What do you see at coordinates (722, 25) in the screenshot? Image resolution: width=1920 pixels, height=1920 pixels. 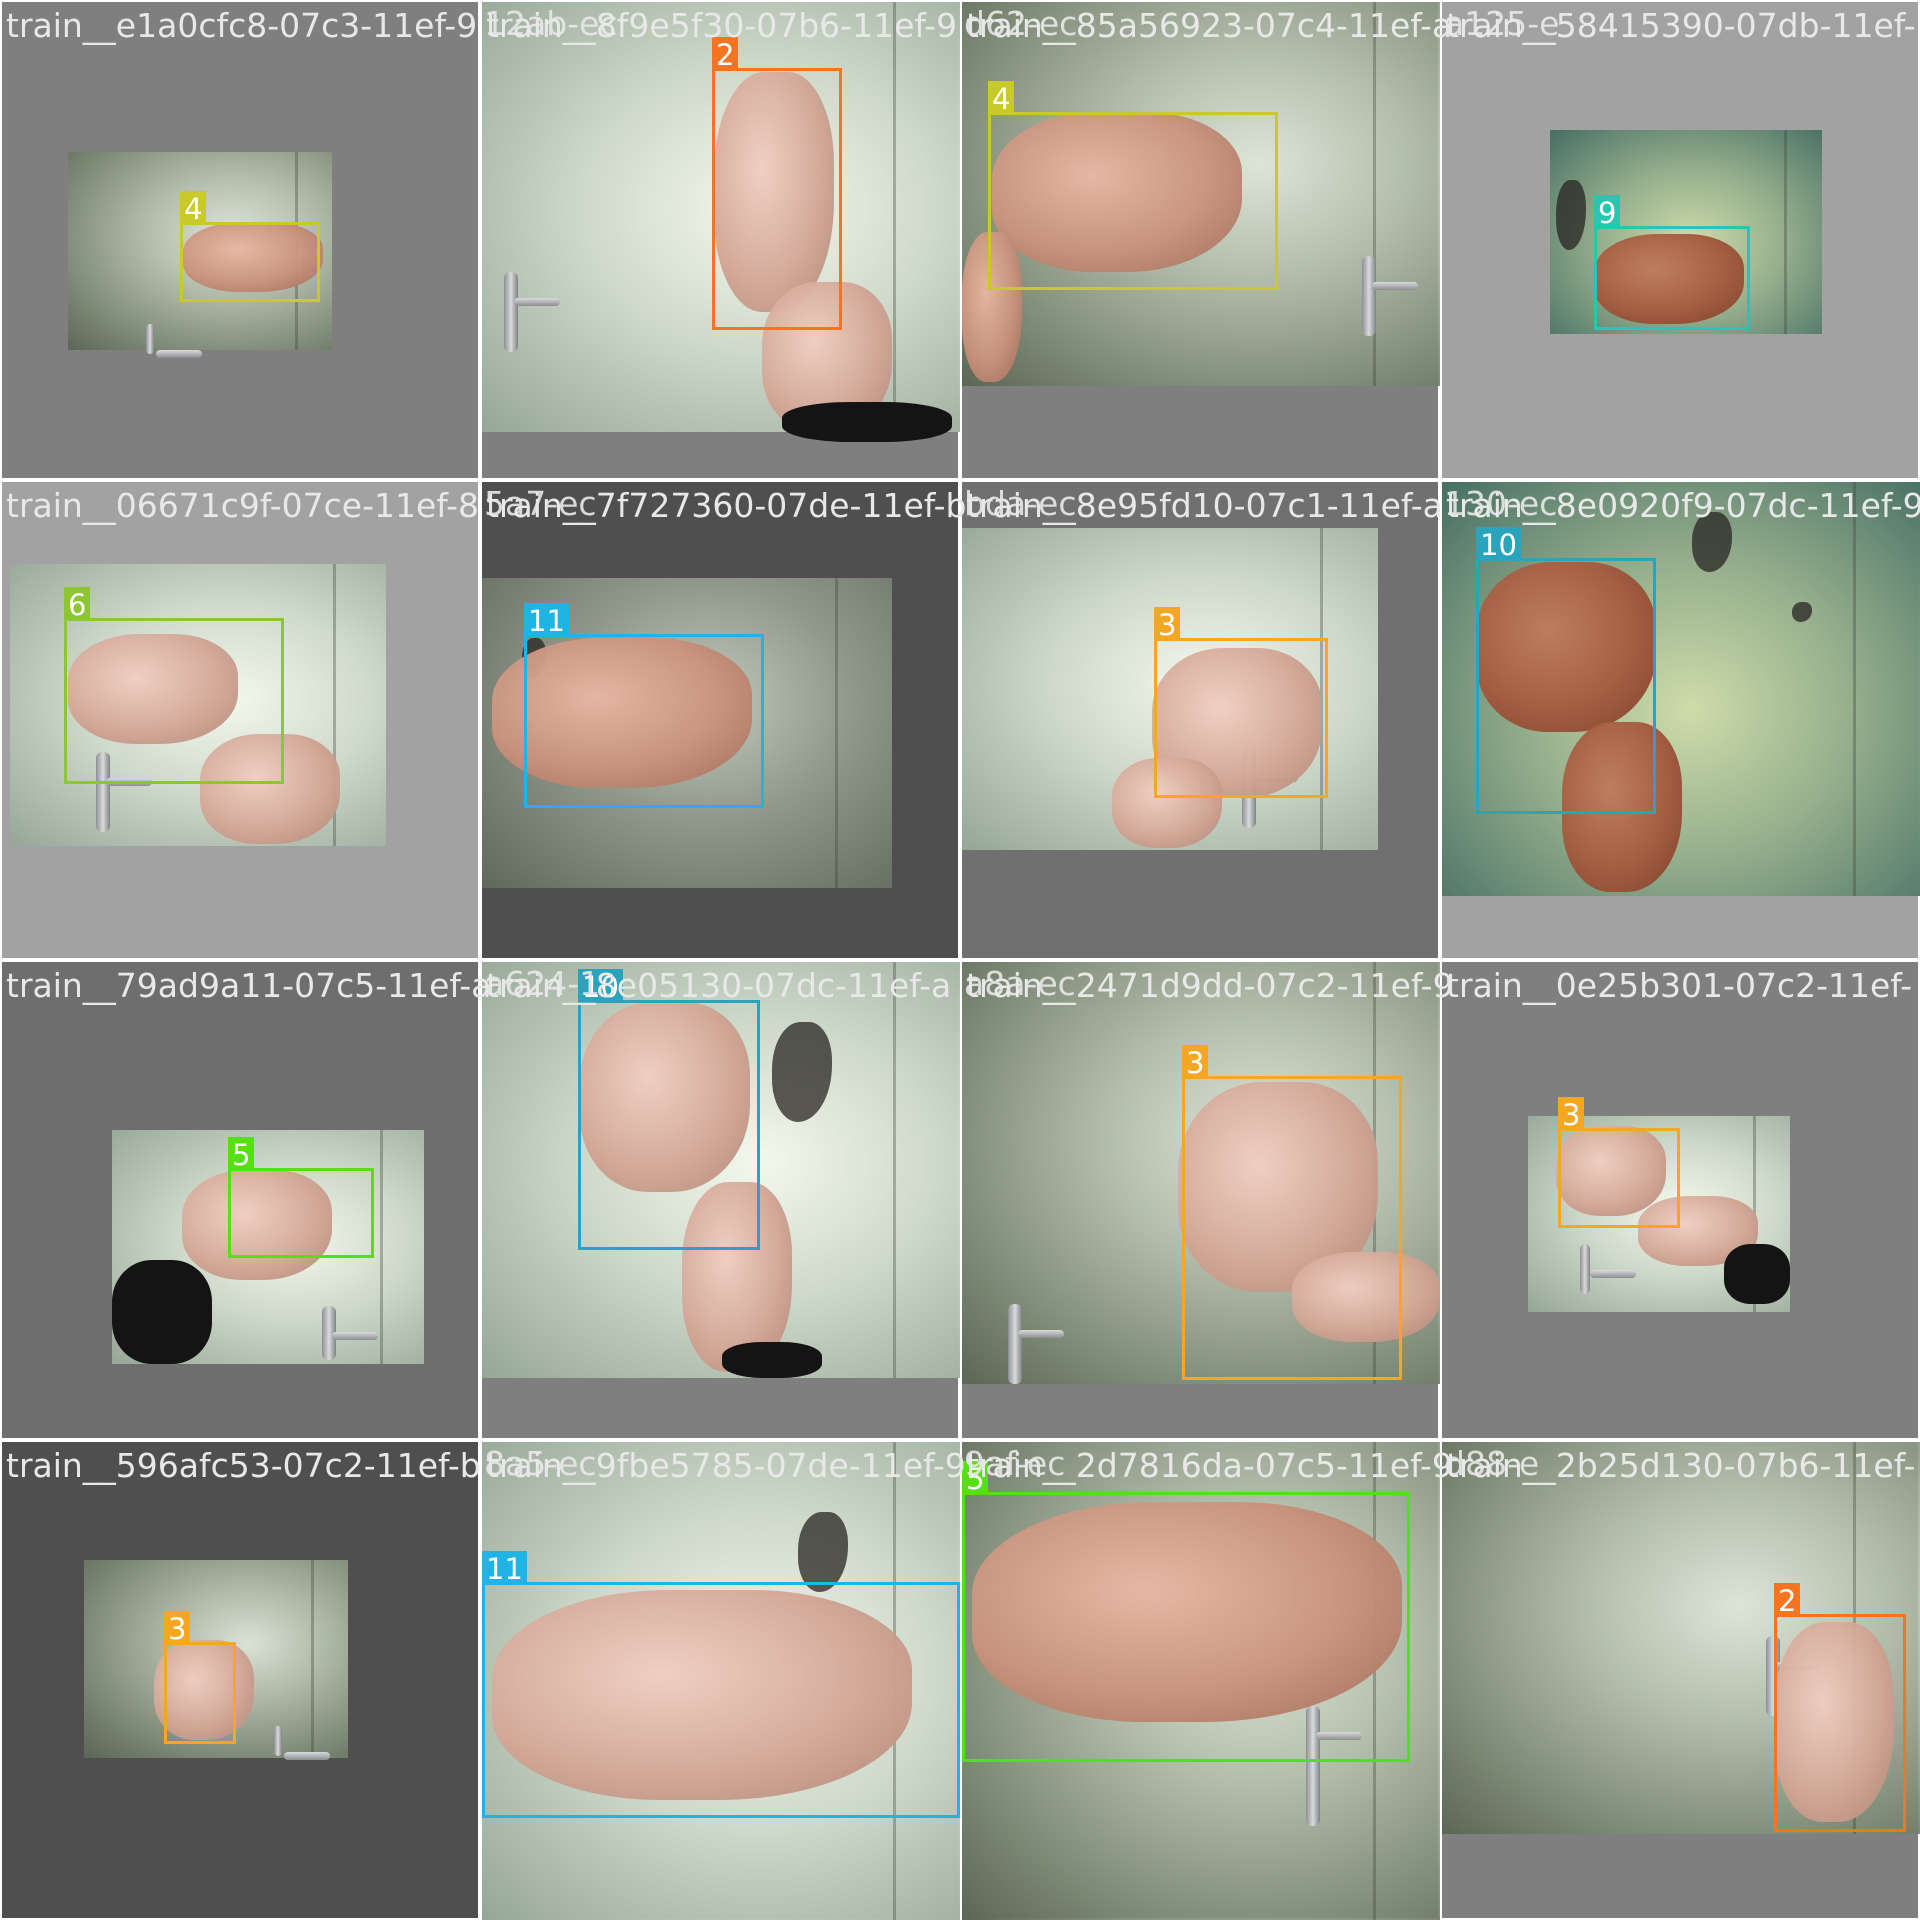 I see `image-filename: train__8f9e5f30-07b6-11ef-9` at bounding box center [722, 25].